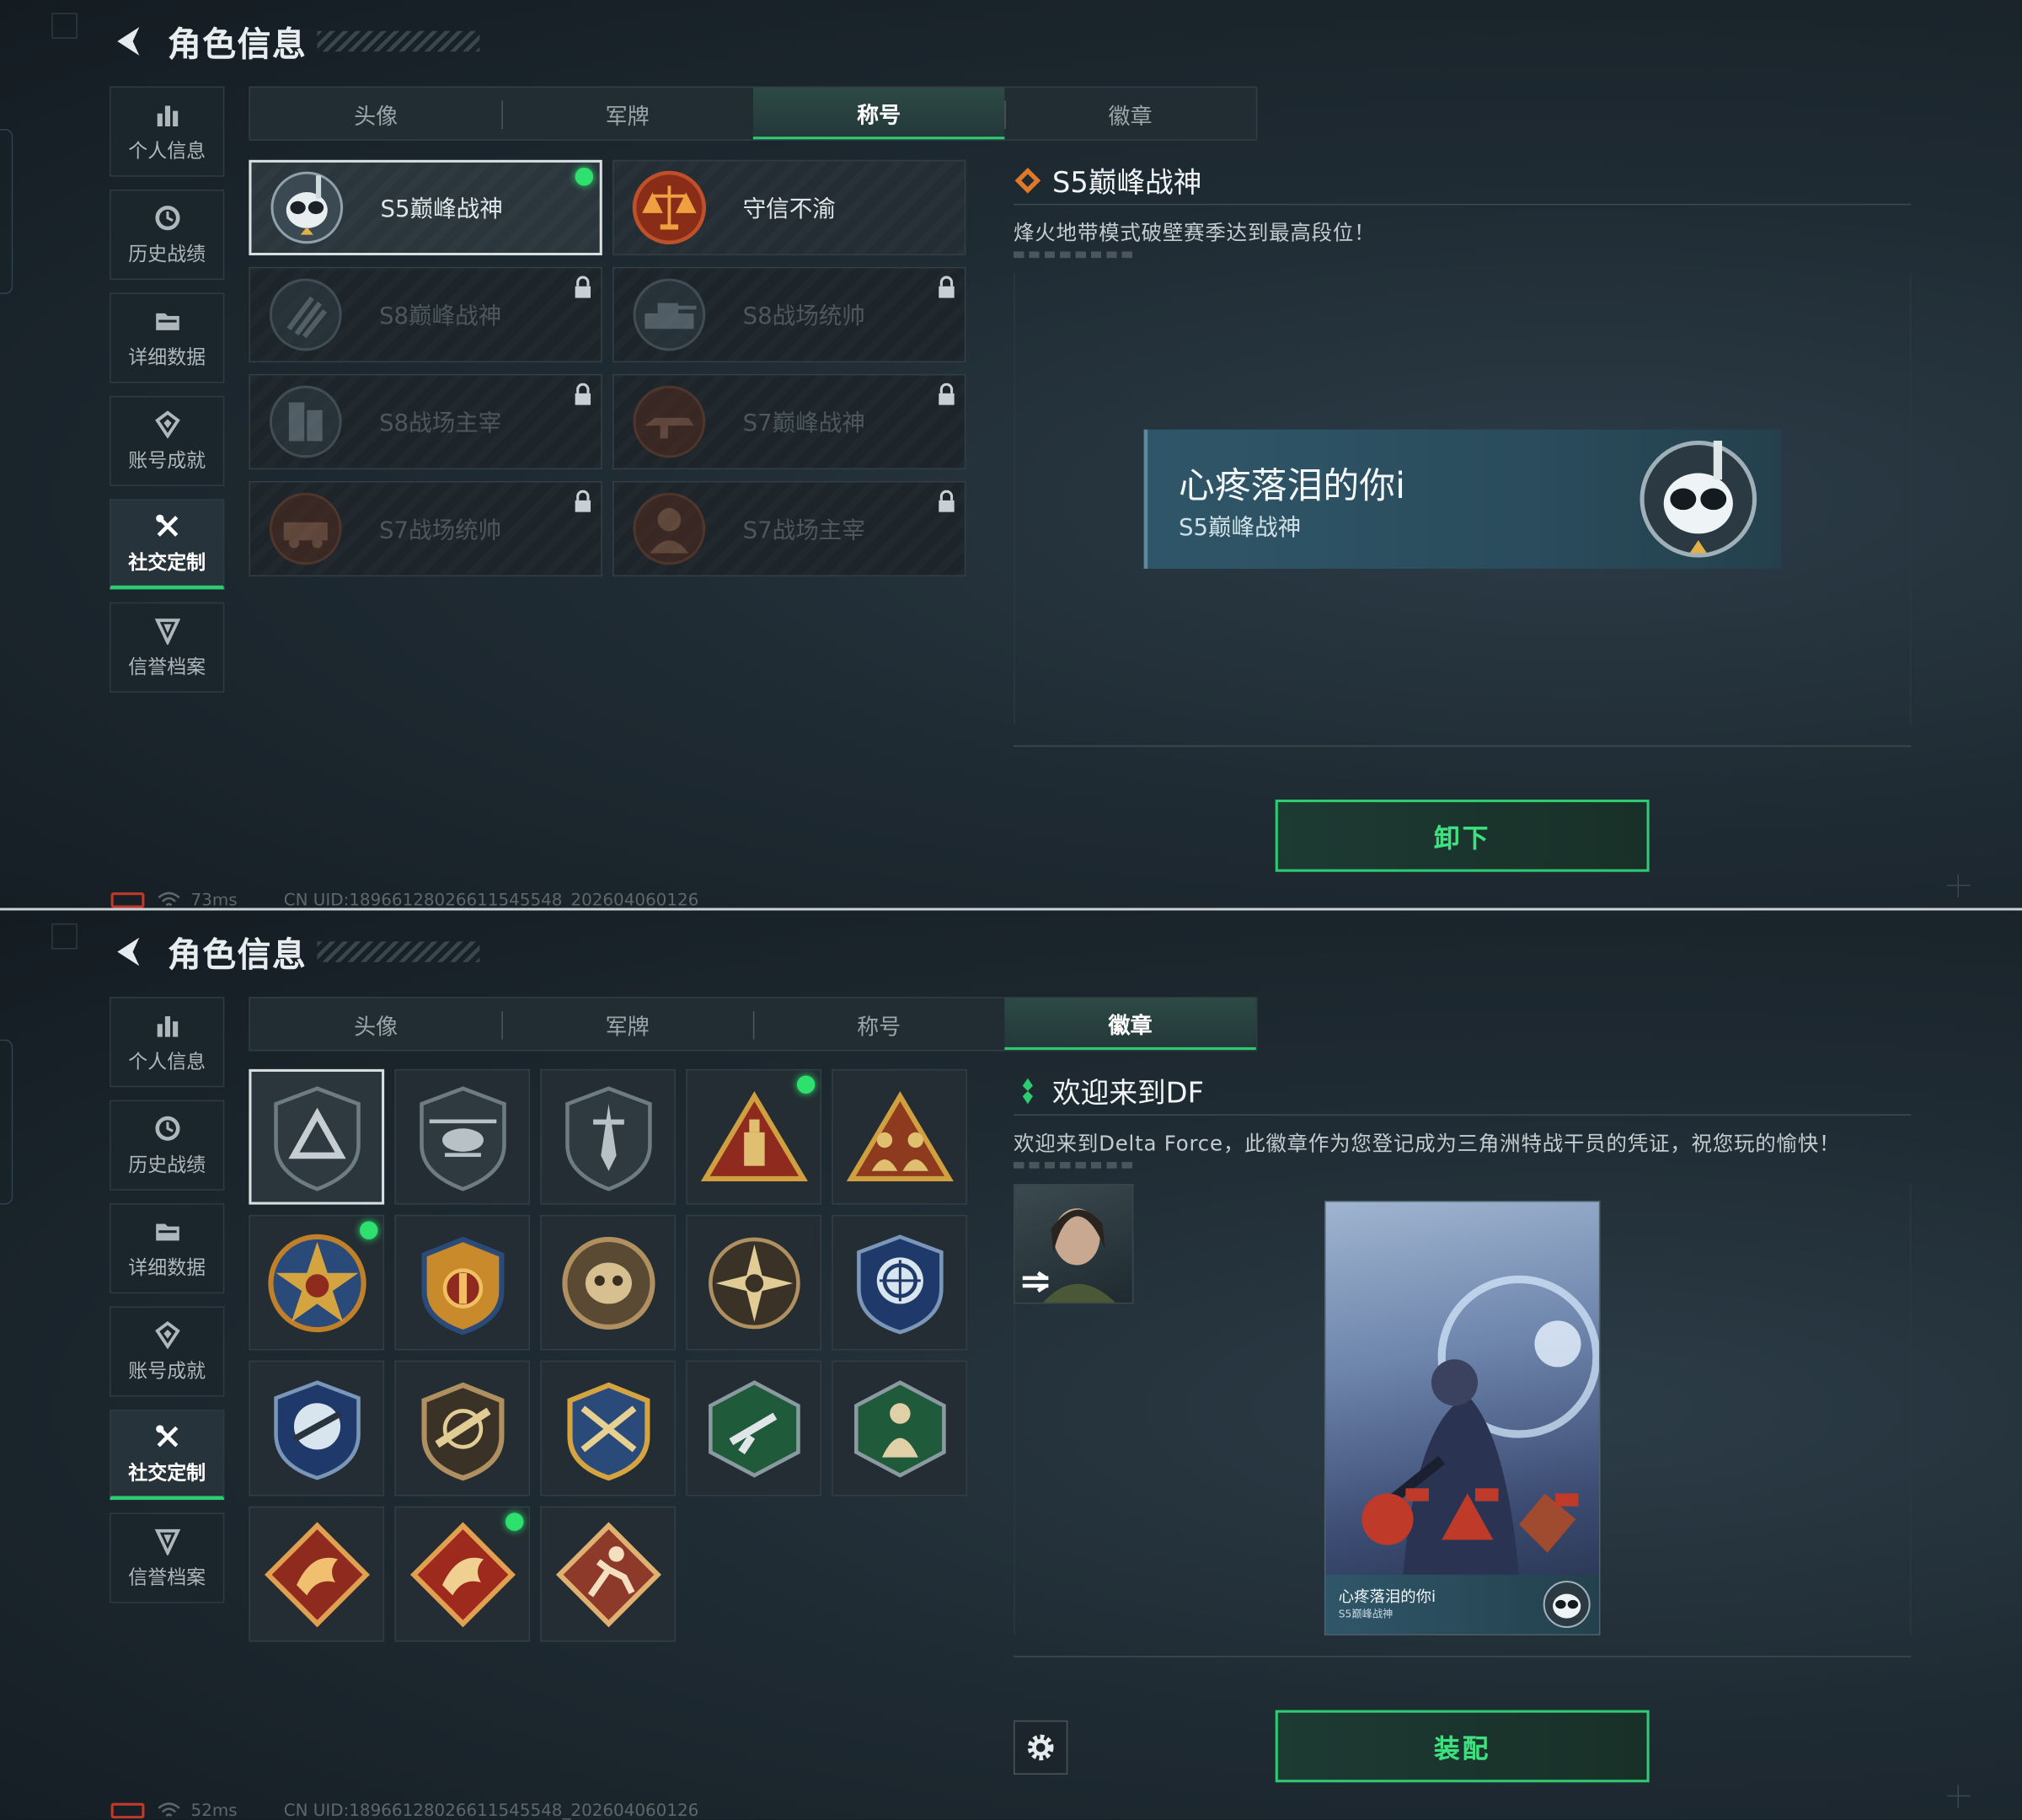  What do you see at coordinates (1698, 499) in the screenshot?
I see `skull-diver-emblem-icon` at bounding box center [1698, 499].